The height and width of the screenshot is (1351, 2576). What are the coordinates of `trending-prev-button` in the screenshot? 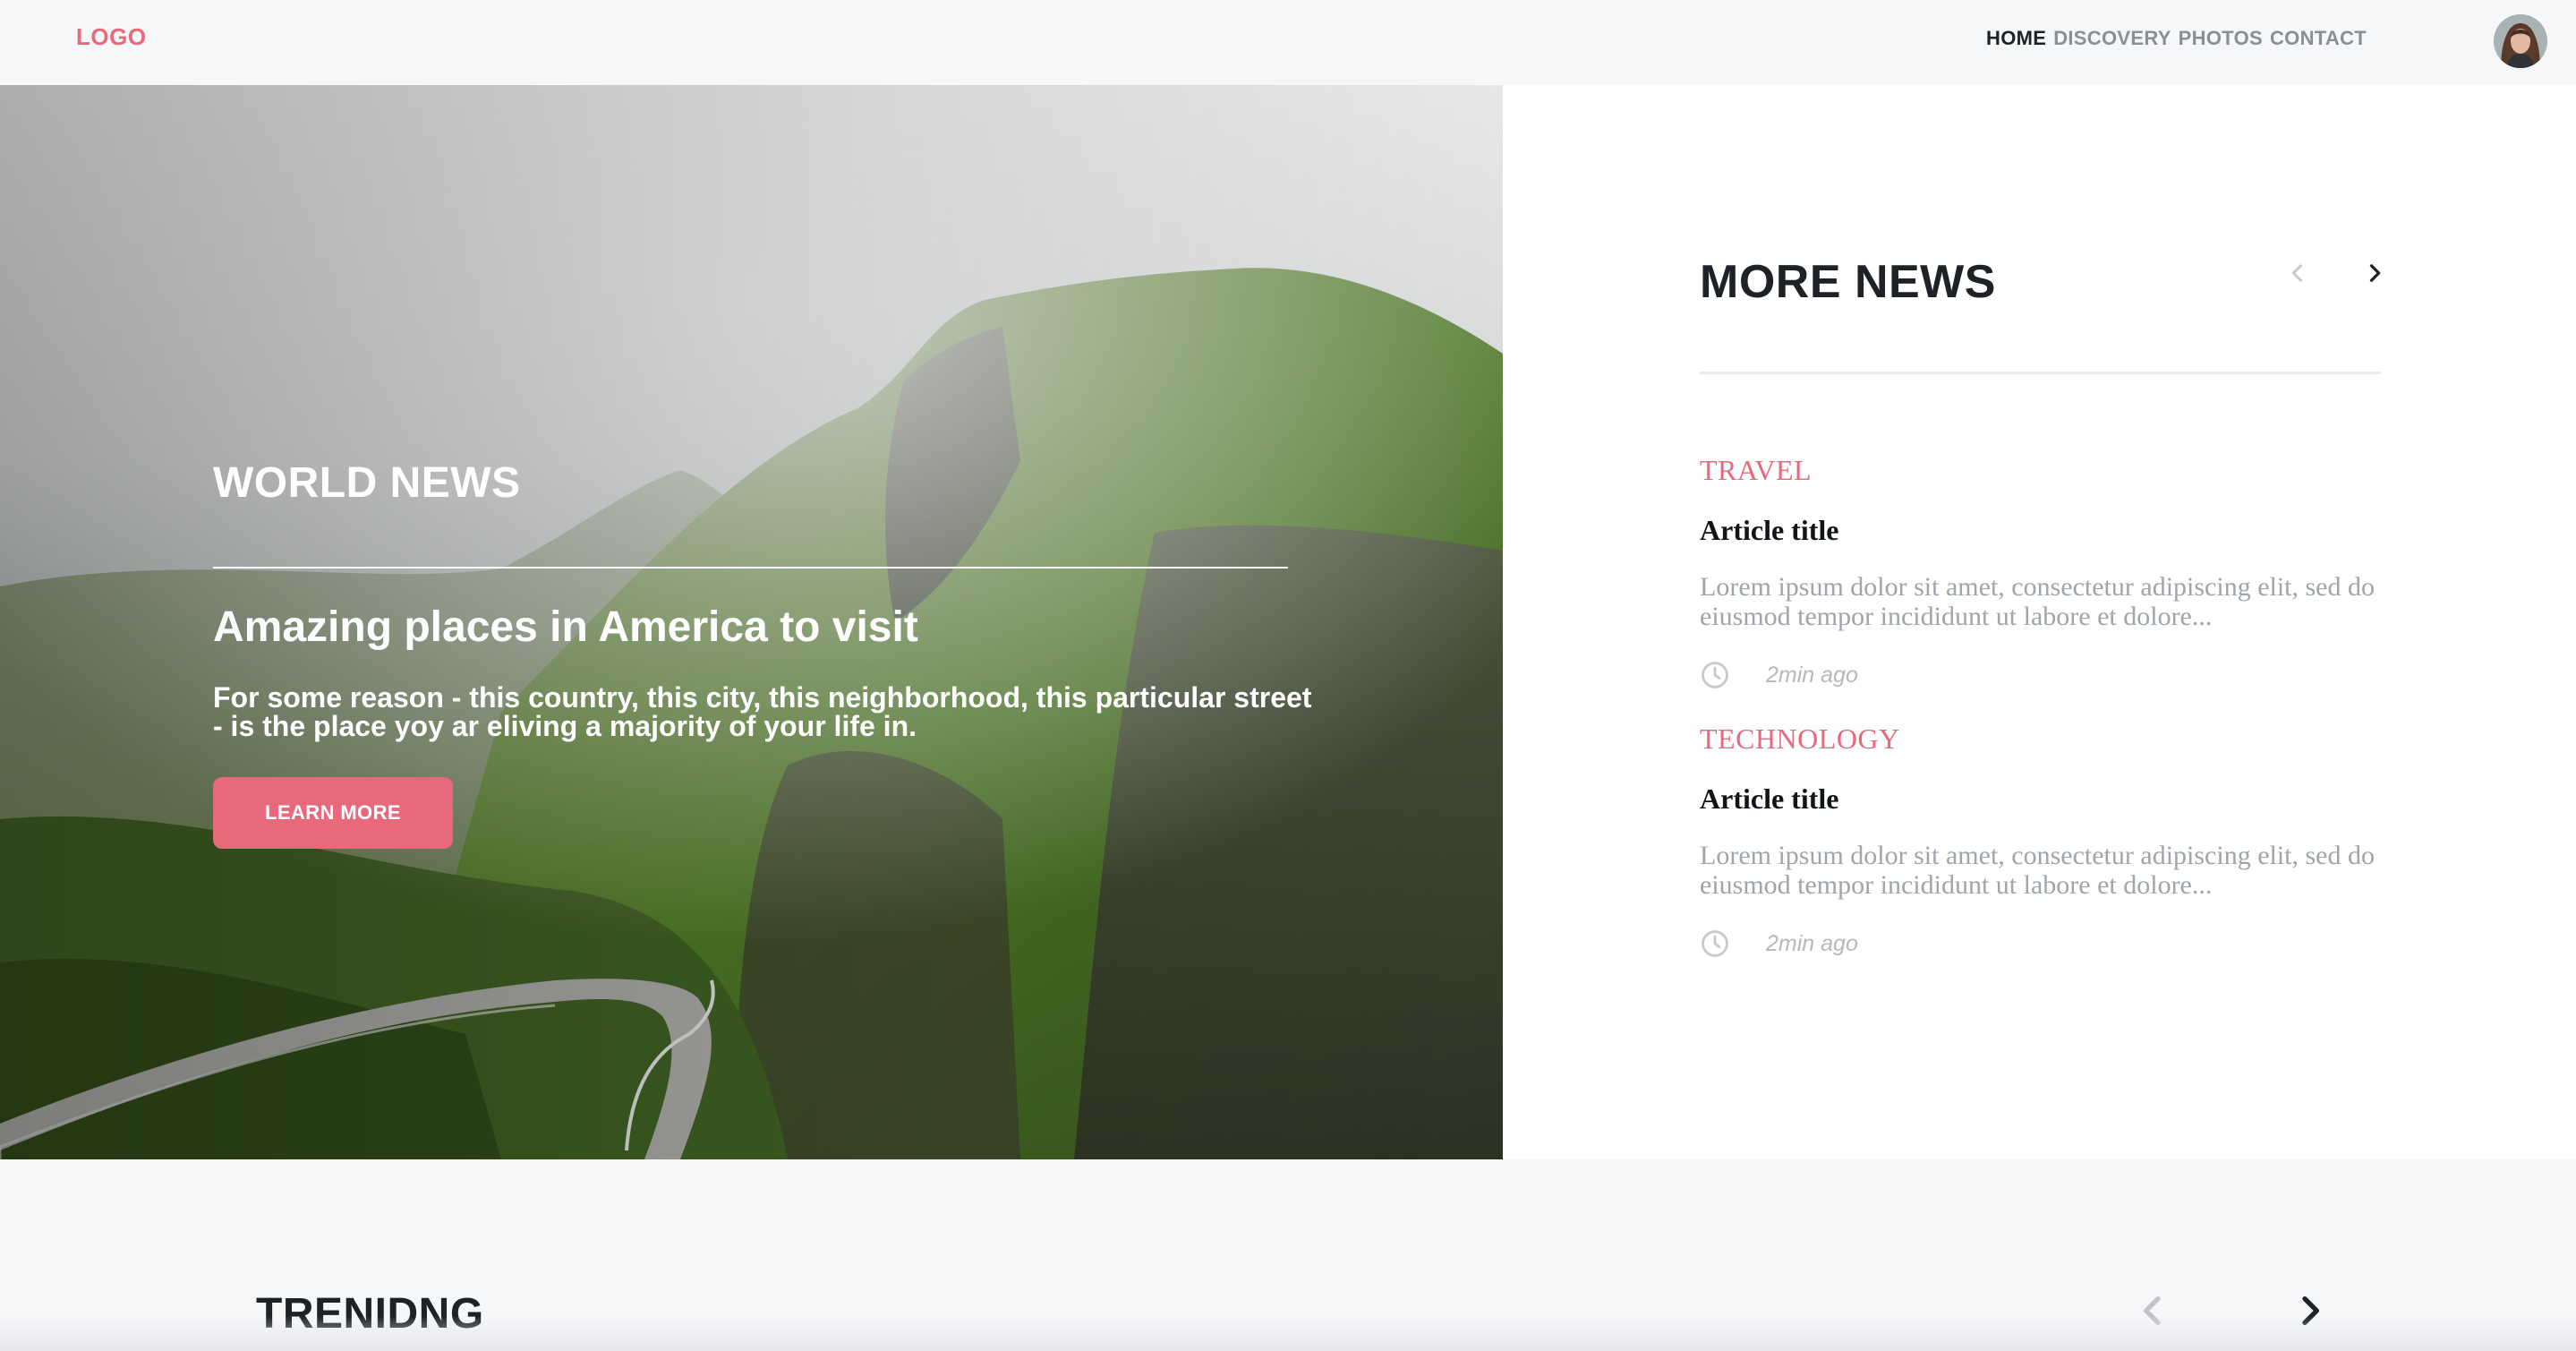 It's located at (2153, 1311).